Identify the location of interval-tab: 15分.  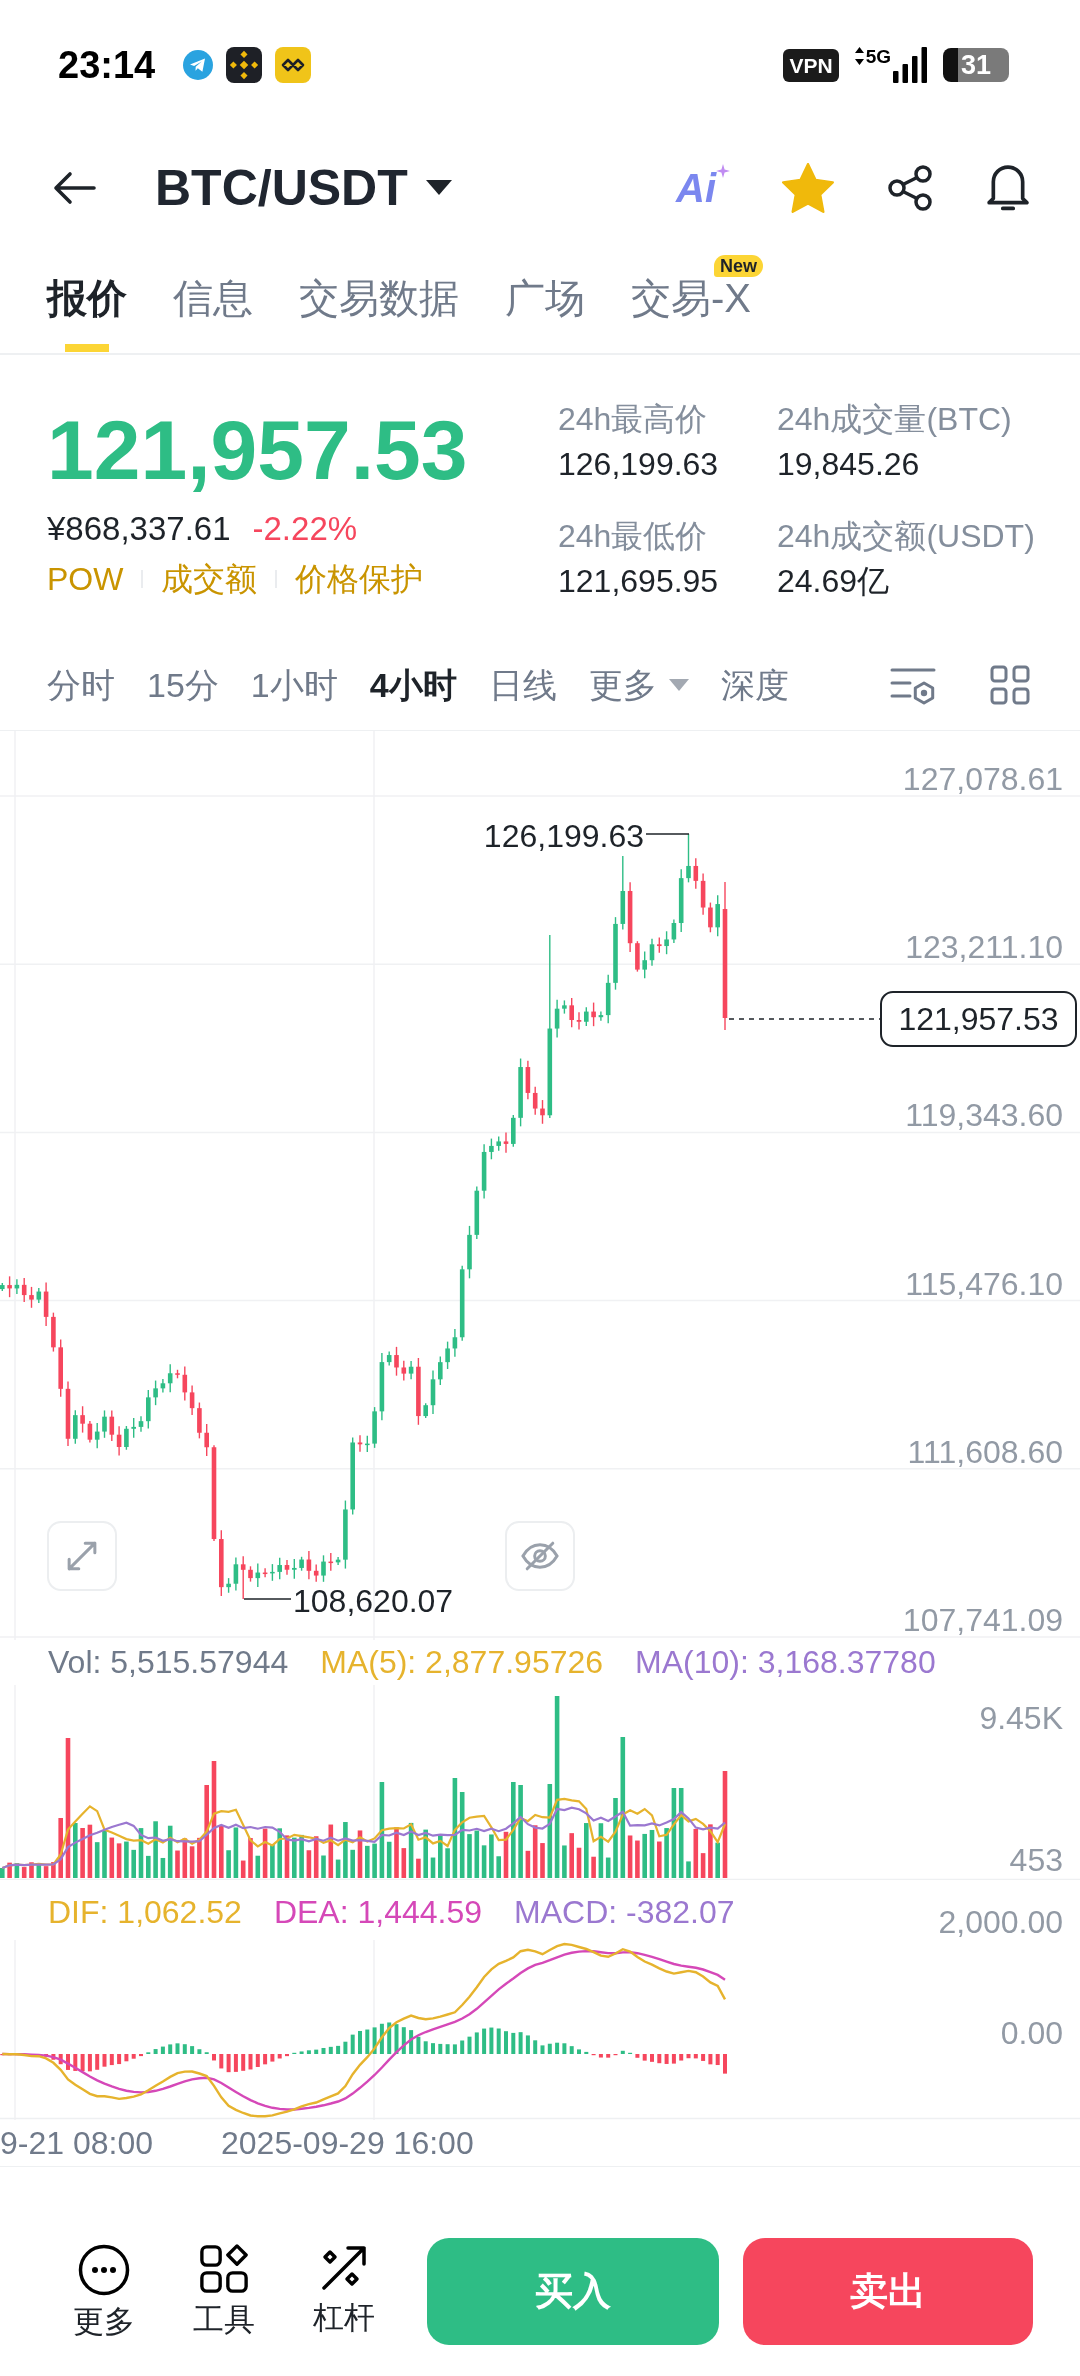
(183, 685).